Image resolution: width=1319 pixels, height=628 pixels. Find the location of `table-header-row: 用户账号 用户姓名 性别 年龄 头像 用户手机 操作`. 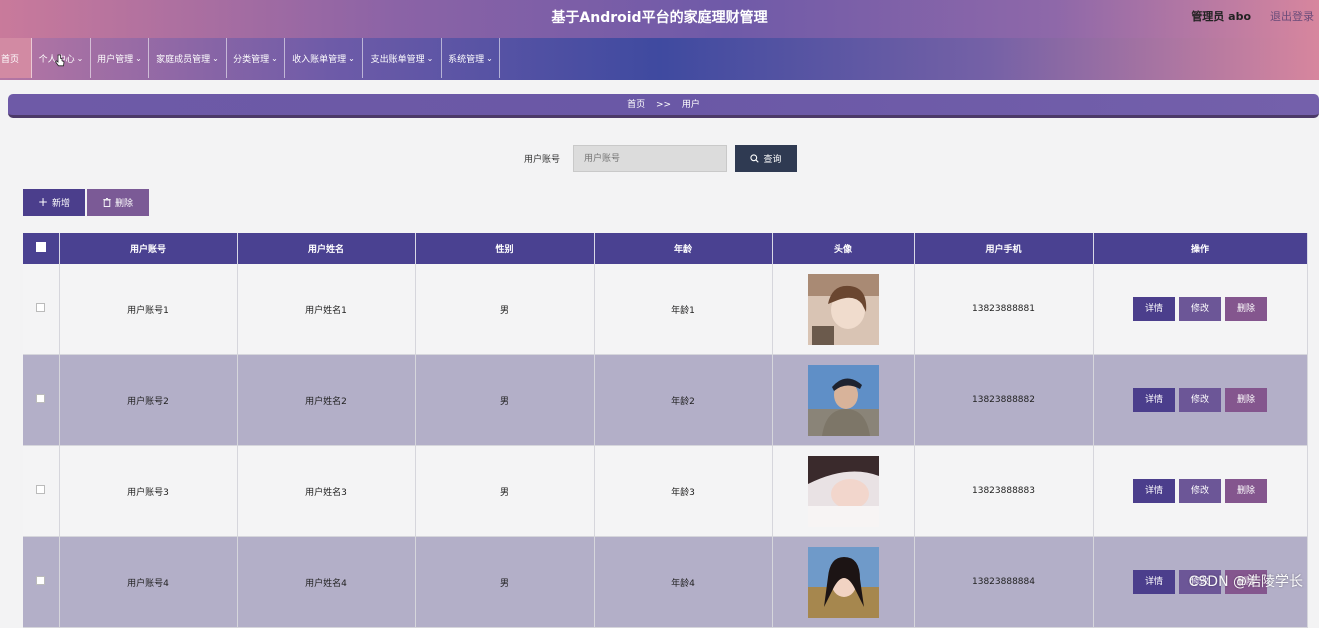

table-header-row: 用户账号 用户姓名 性别 年龄 头像 用户手机 操作 is located at coordinates (665, 248).